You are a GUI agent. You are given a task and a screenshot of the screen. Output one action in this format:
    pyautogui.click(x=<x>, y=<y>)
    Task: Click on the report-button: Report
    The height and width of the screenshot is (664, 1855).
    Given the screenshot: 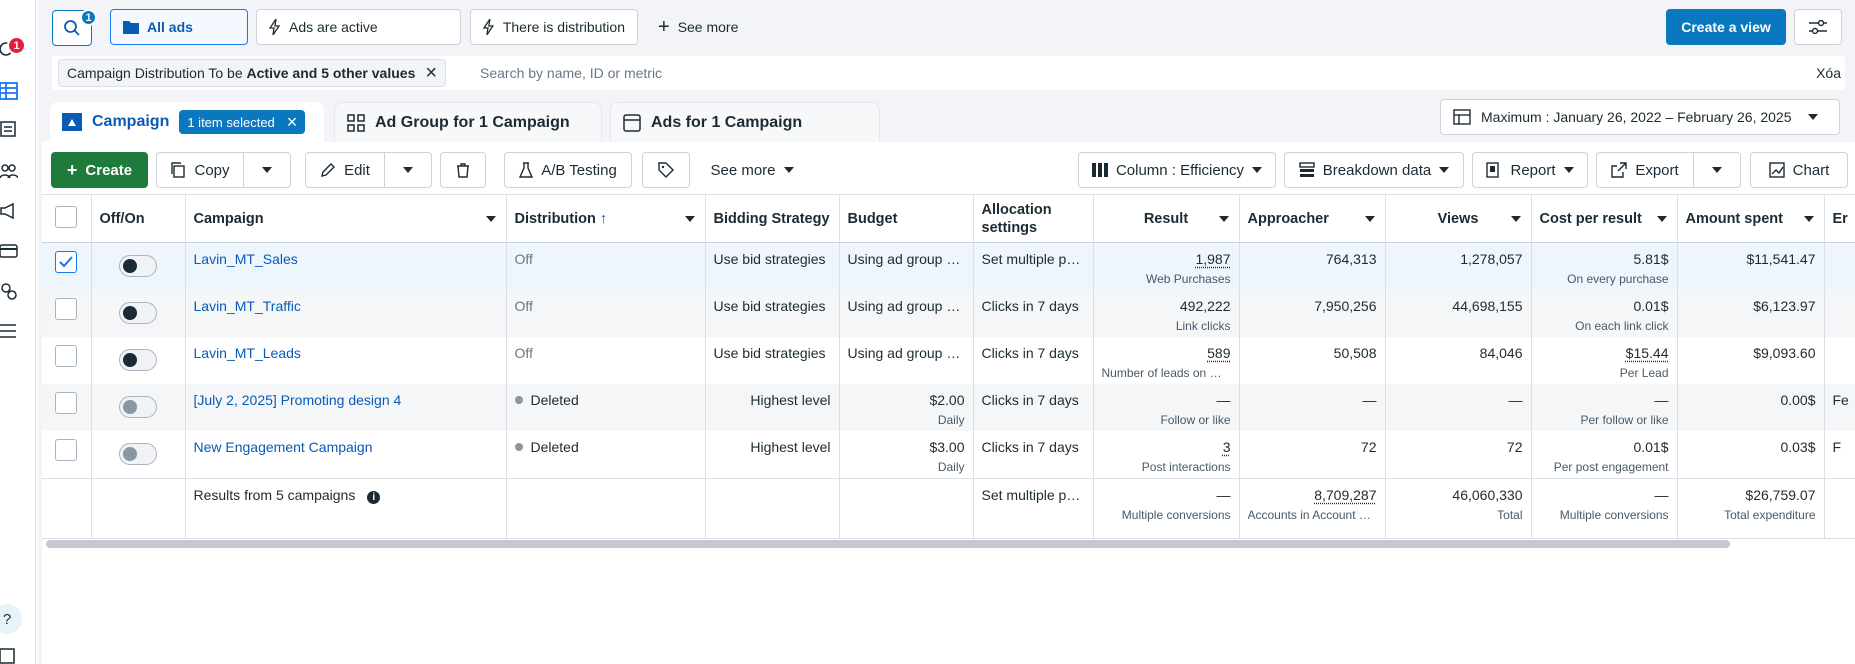 What is the action you would take?
    pyautogui.click(x=1530, y=170)
    